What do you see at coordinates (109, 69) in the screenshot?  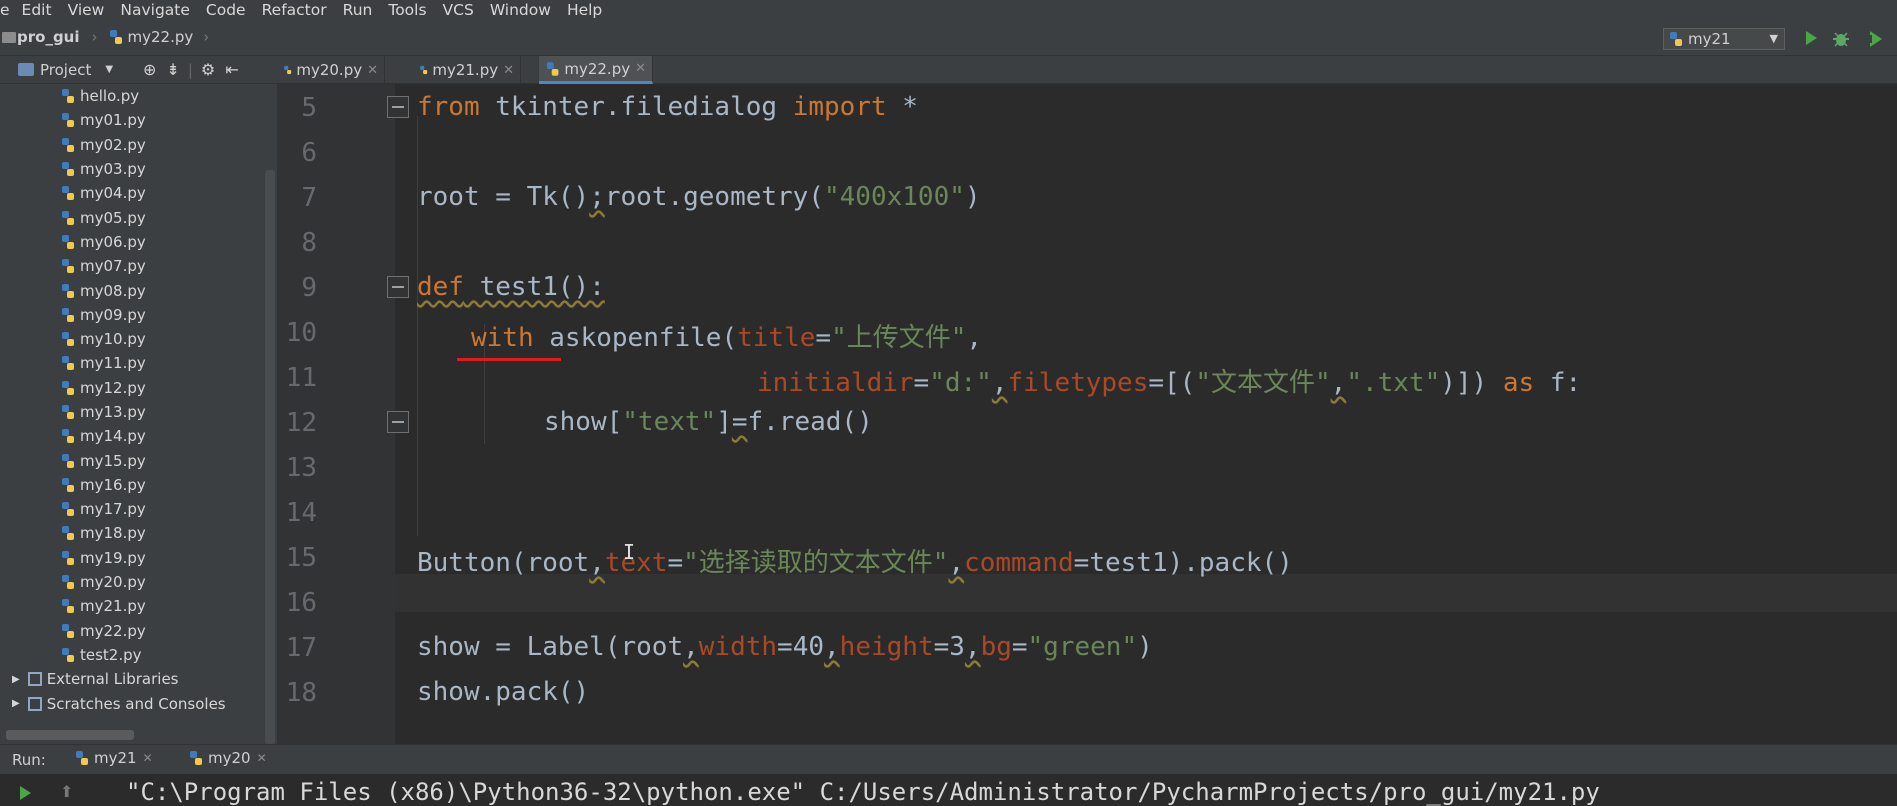 I see `chevron-down-icon: ▼` at bounding box center [109, 69].